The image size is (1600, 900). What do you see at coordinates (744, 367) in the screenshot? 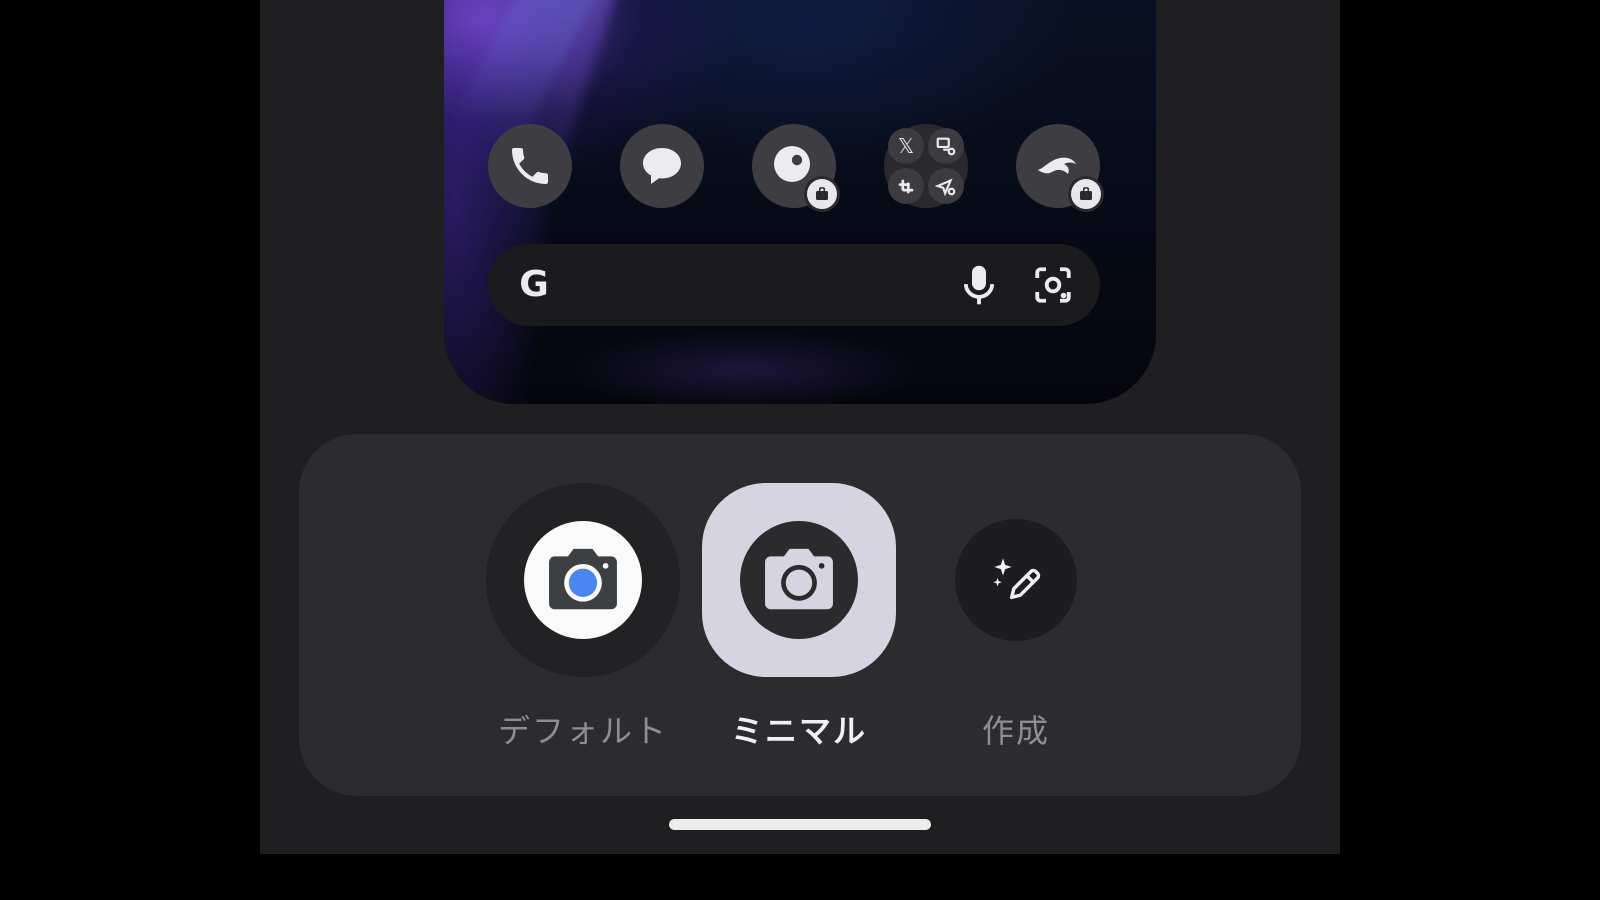
I see `wallpaper-glow` at bounding box center [744, 367].